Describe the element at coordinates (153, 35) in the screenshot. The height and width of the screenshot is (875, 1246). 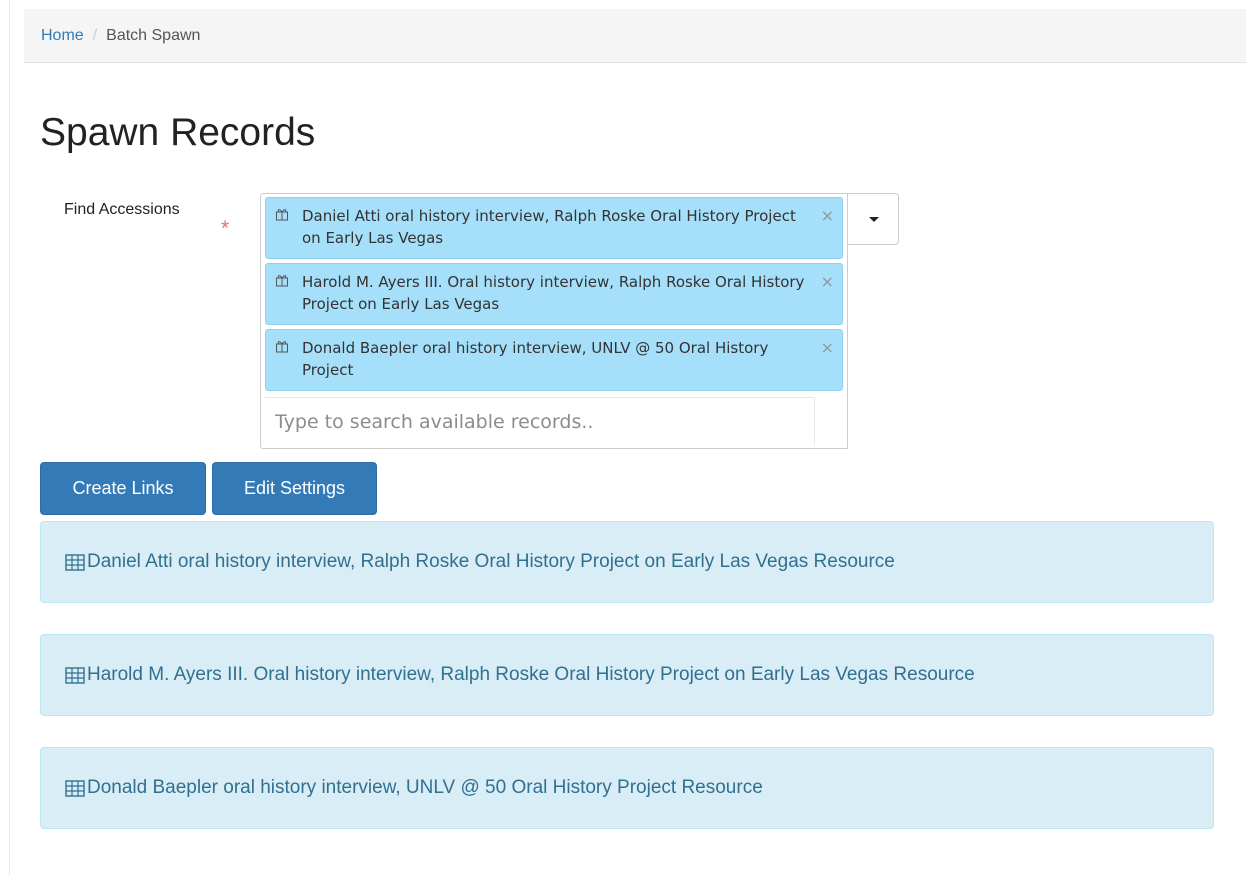
I see `breadcrumb-current: Batch Spawn` at that location.